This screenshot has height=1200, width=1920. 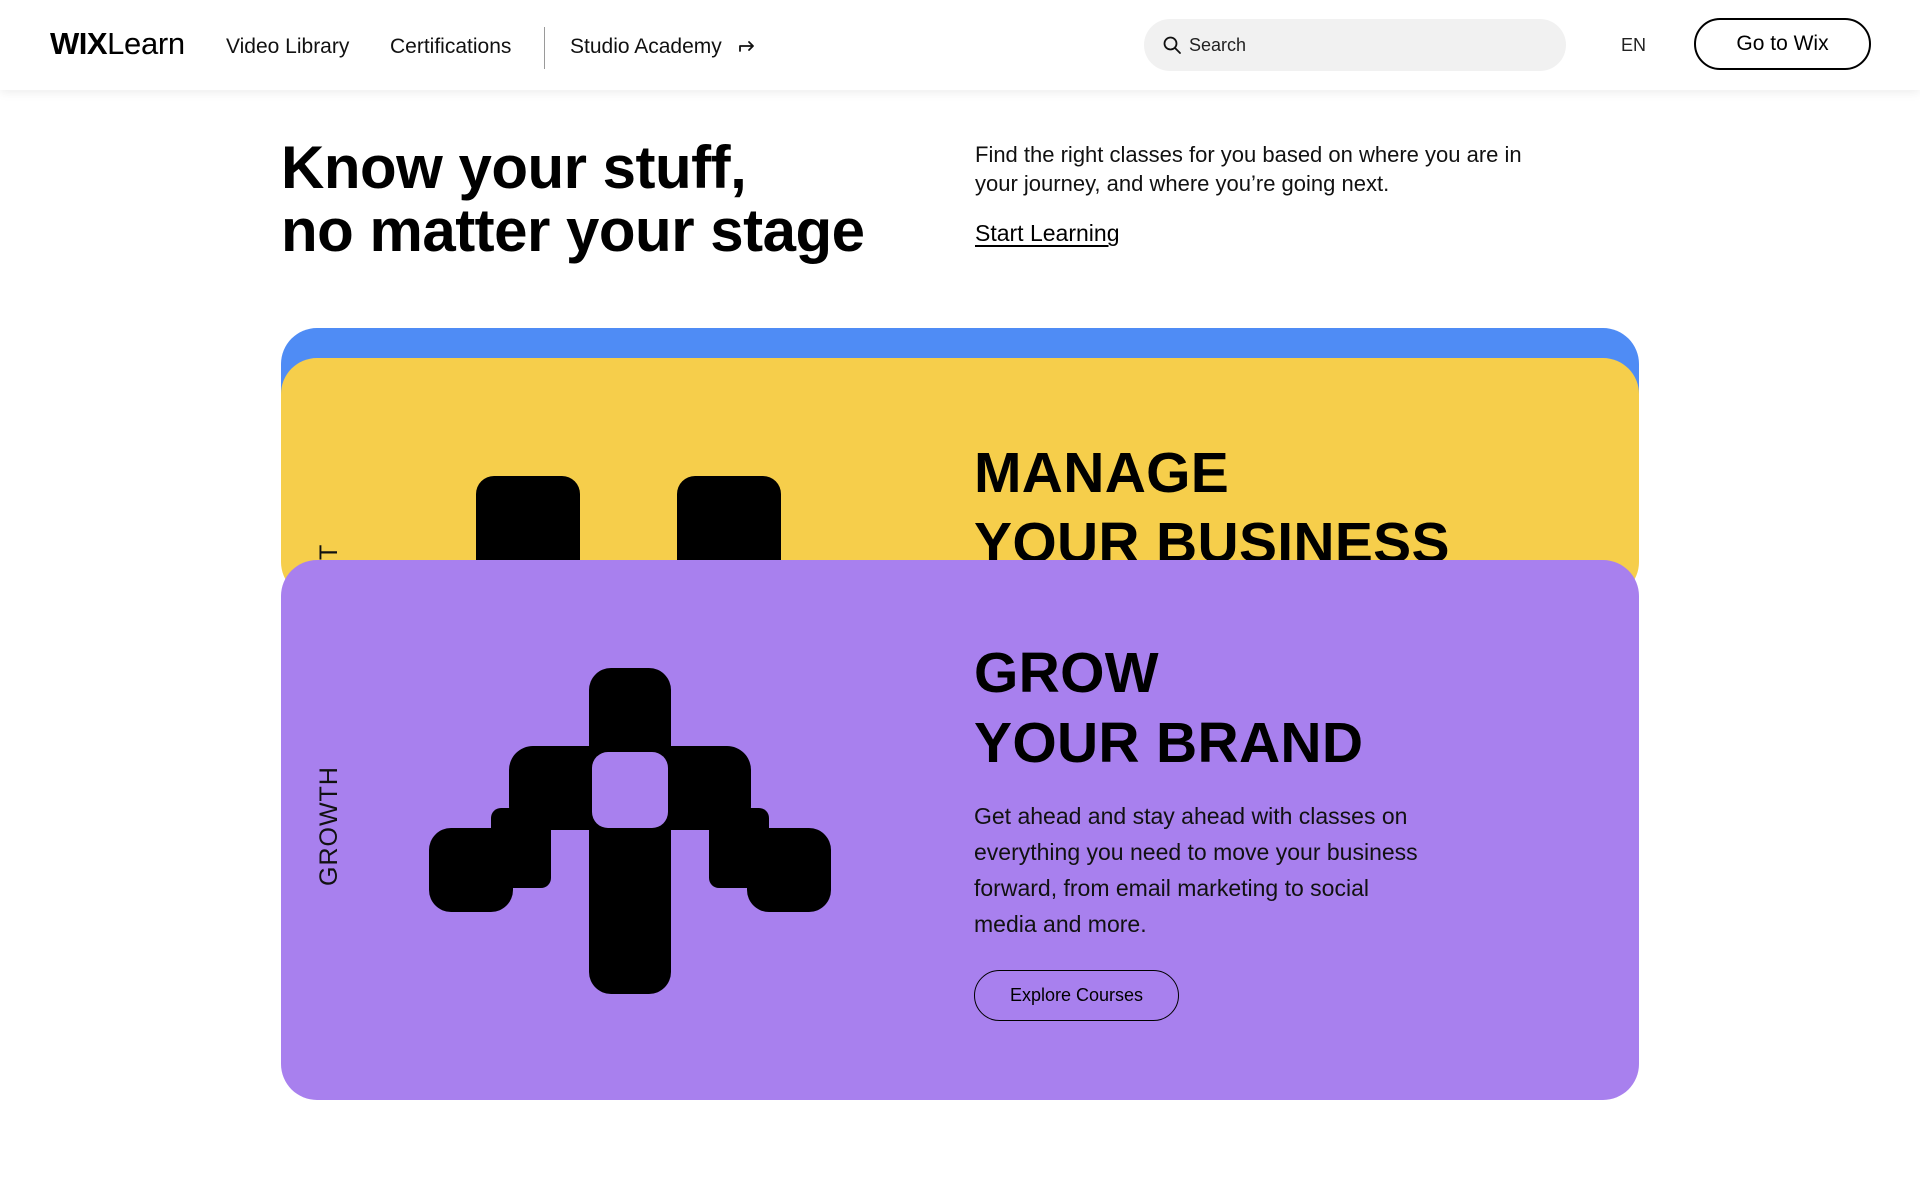 I want to click on hero-title-line2: no matter your stage, so click(x=573, y=230).